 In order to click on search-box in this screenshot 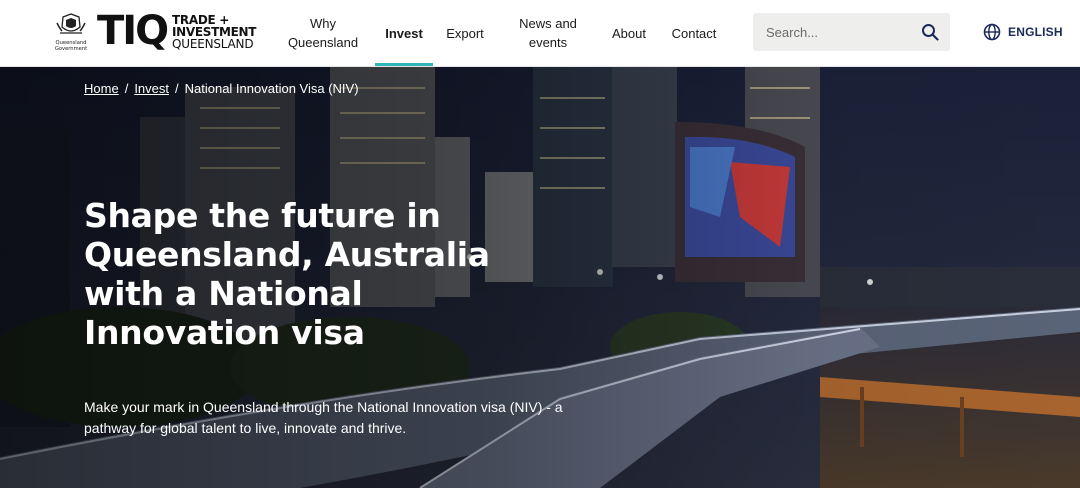, I will do `click(851, 32)`.